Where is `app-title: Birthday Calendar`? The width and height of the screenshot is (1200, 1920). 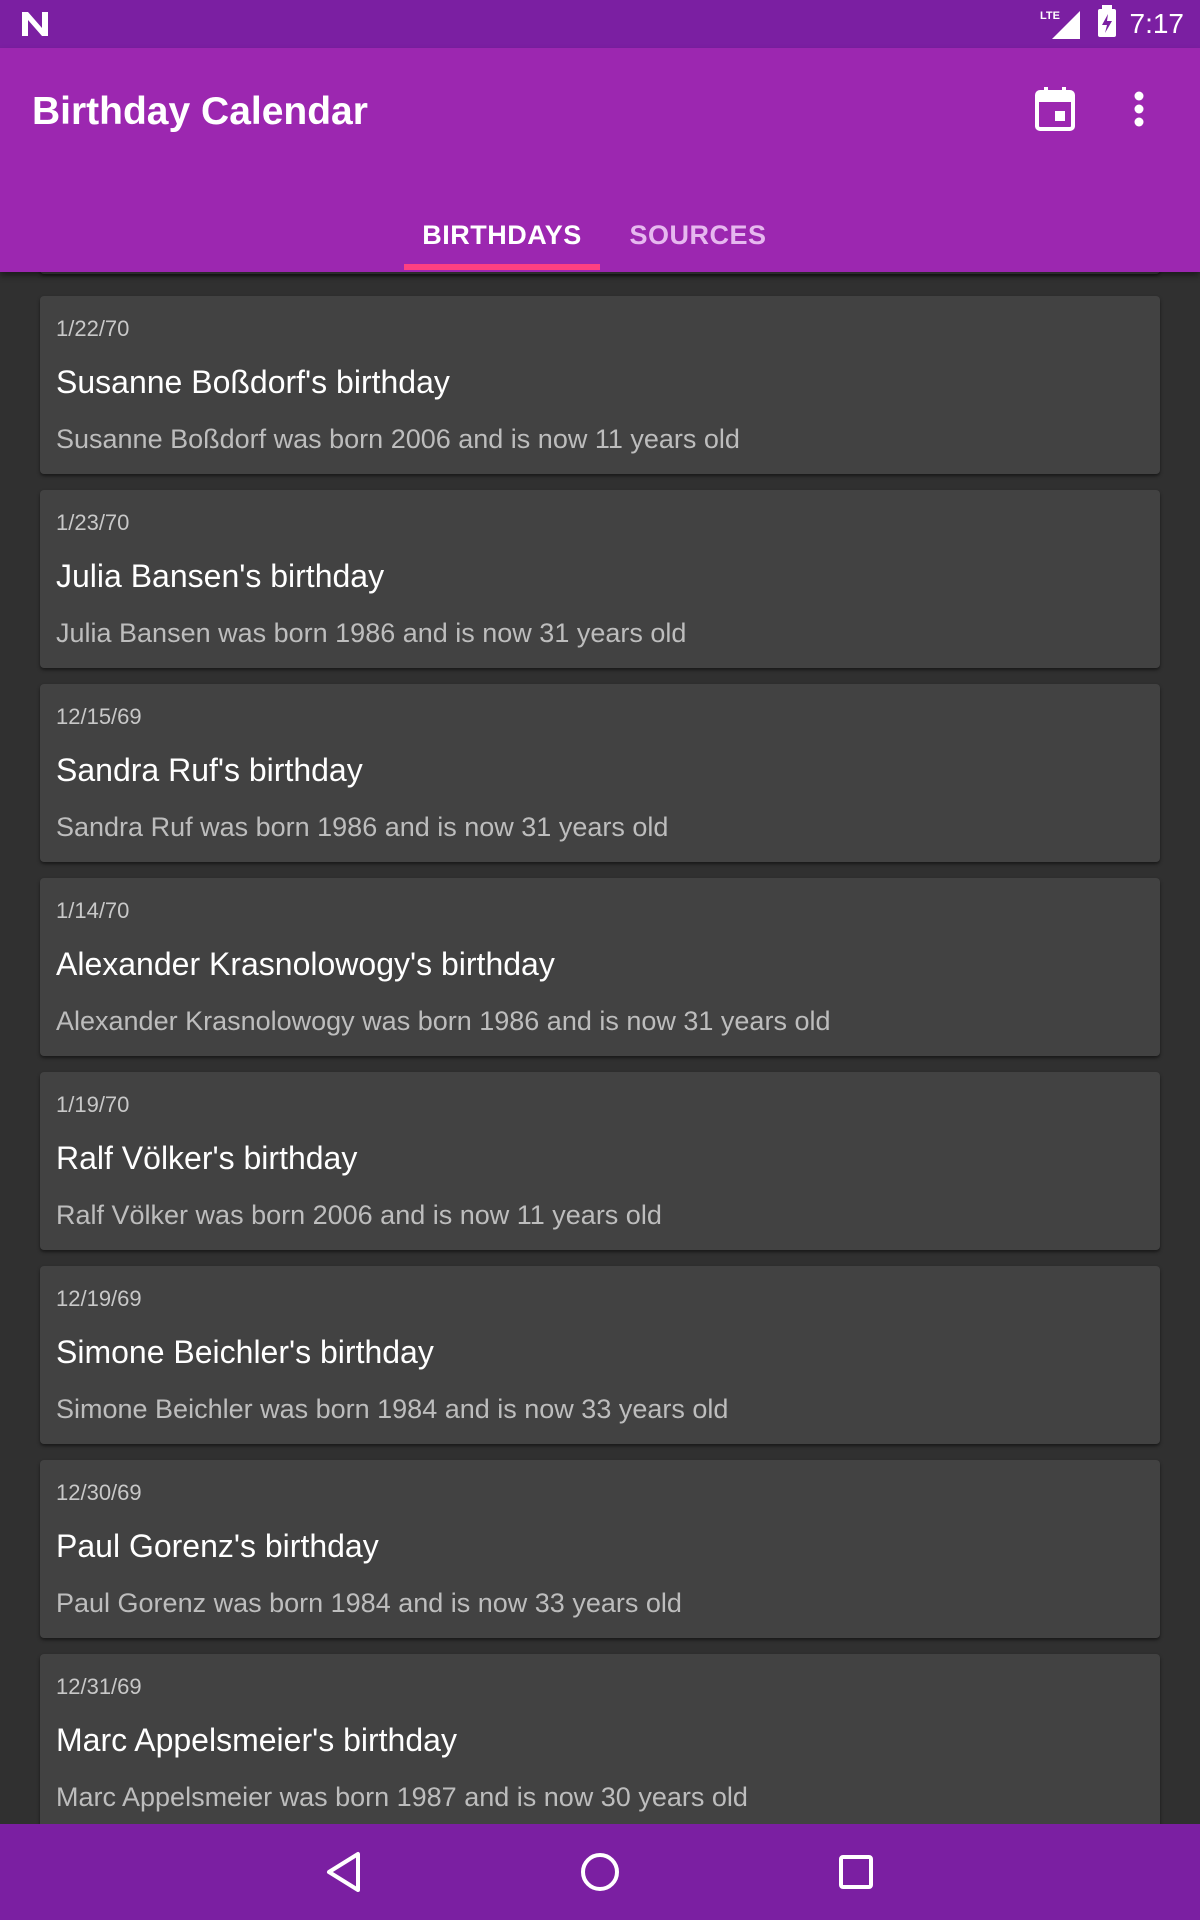 app-title: Birthday Calendar is located at coordinates (200, 111).